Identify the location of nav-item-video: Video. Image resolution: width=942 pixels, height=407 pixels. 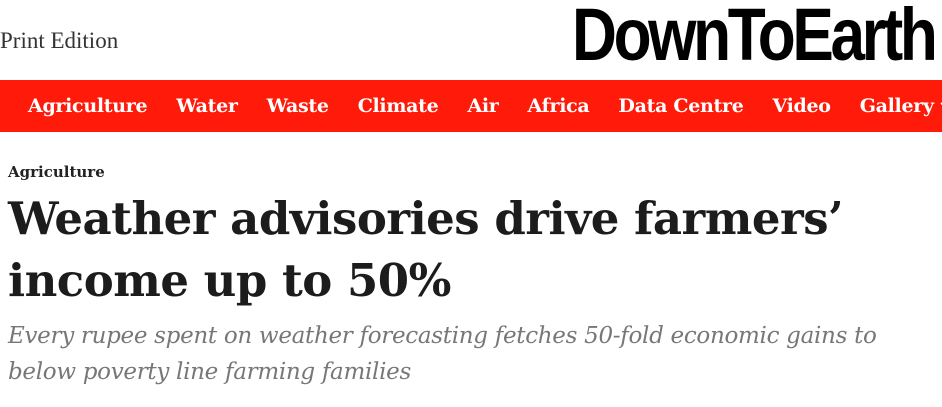
(802, 106).